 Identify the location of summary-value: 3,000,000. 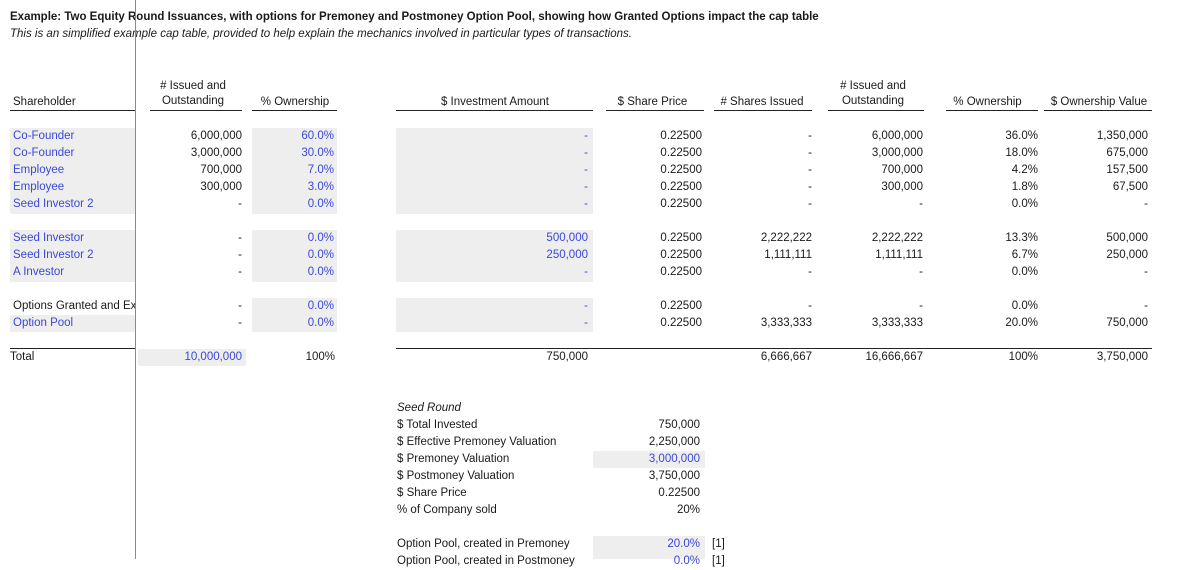
(674, 459).